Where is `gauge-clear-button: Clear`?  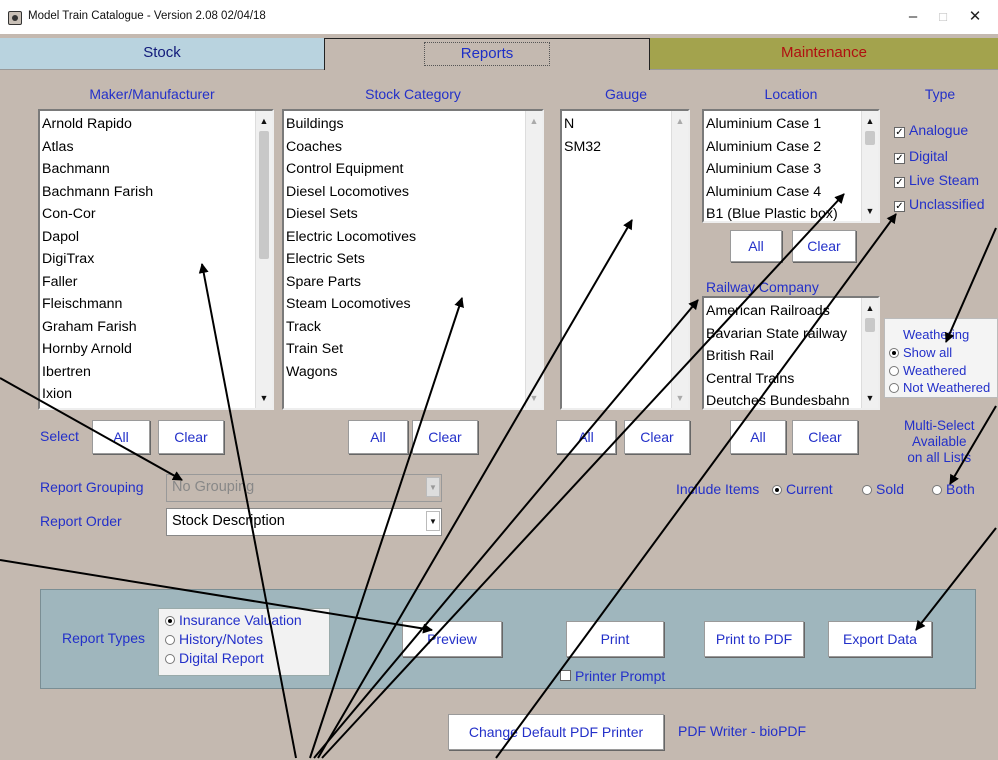
gauge-clear-button: Clear is located at coordinates (657, 437).